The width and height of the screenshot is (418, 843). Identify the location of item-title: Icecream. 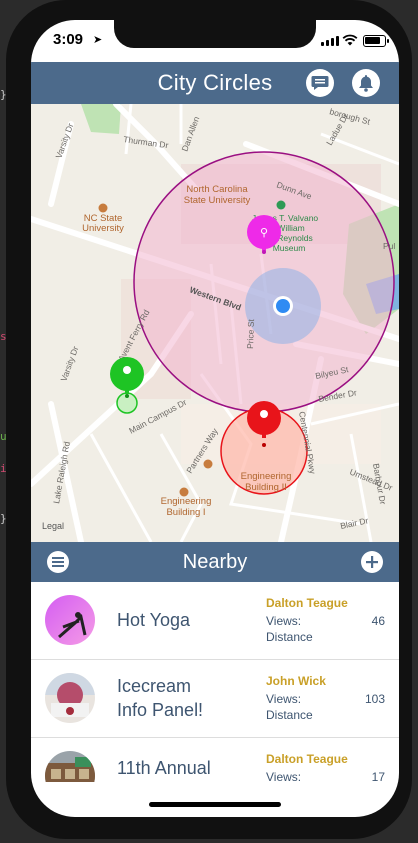
(154, 686).